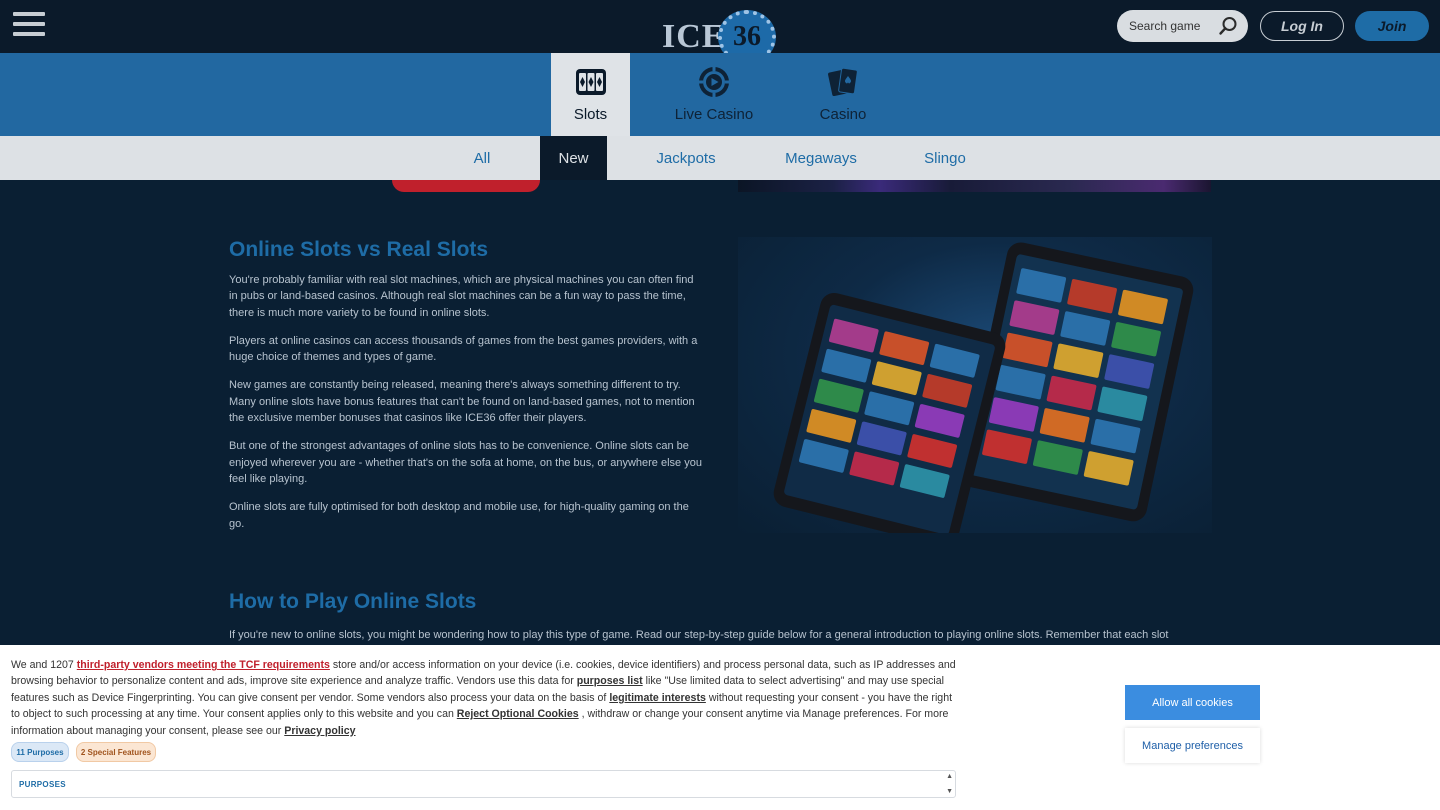 Image resolution: width=1440 pixels, height=810 pixels. Describe the element at coordinates (1302, 26) in the screenshot. I see `log-in-button: Log In` at that location.